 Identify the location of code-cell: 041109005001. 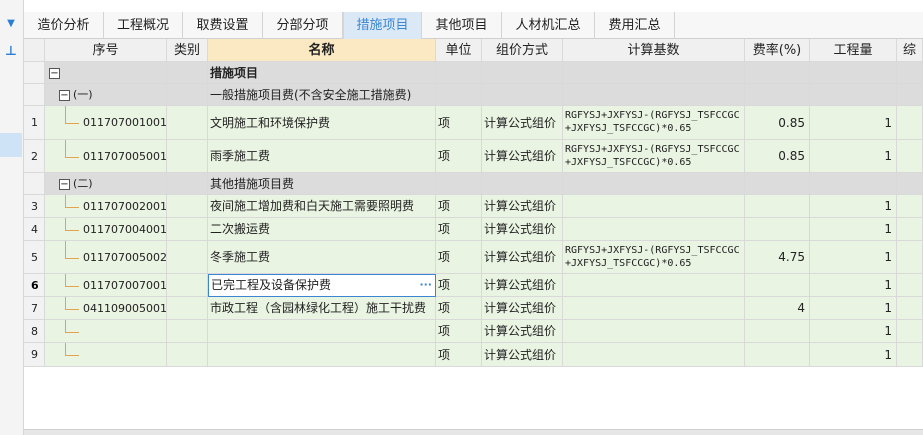
(106, 308).